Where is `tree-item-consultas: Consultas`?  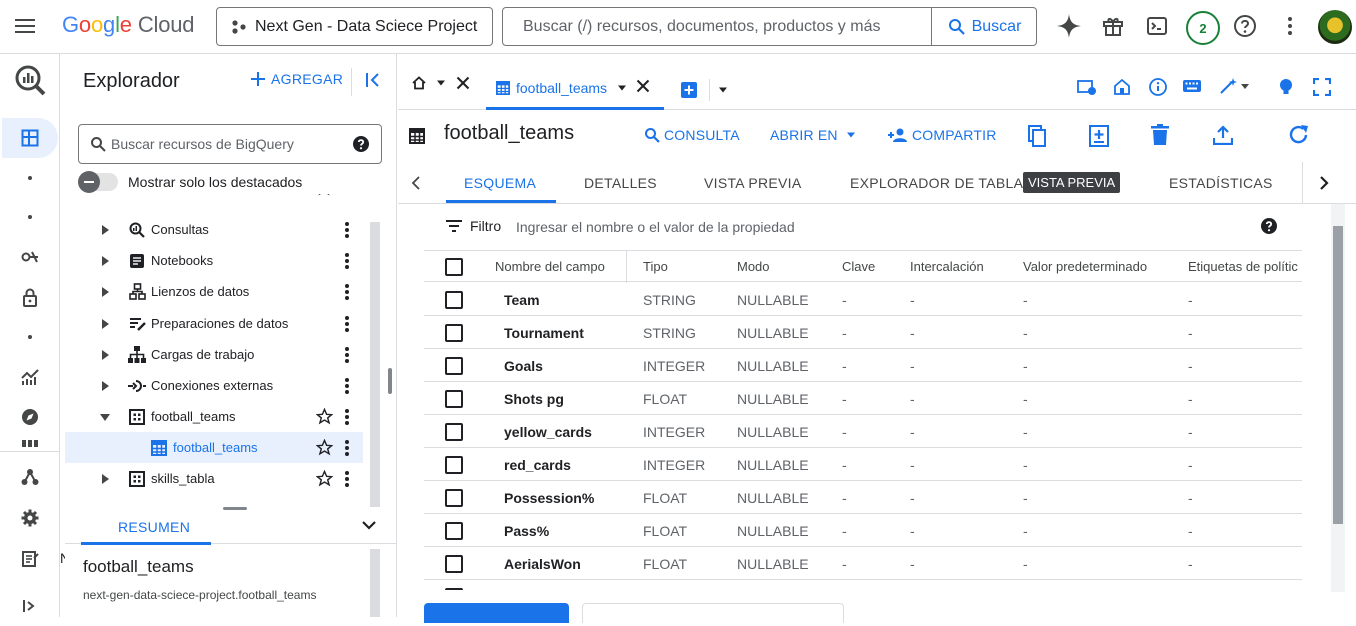
tree-item-consultas: Consultas is located at coordinates (214, 229).